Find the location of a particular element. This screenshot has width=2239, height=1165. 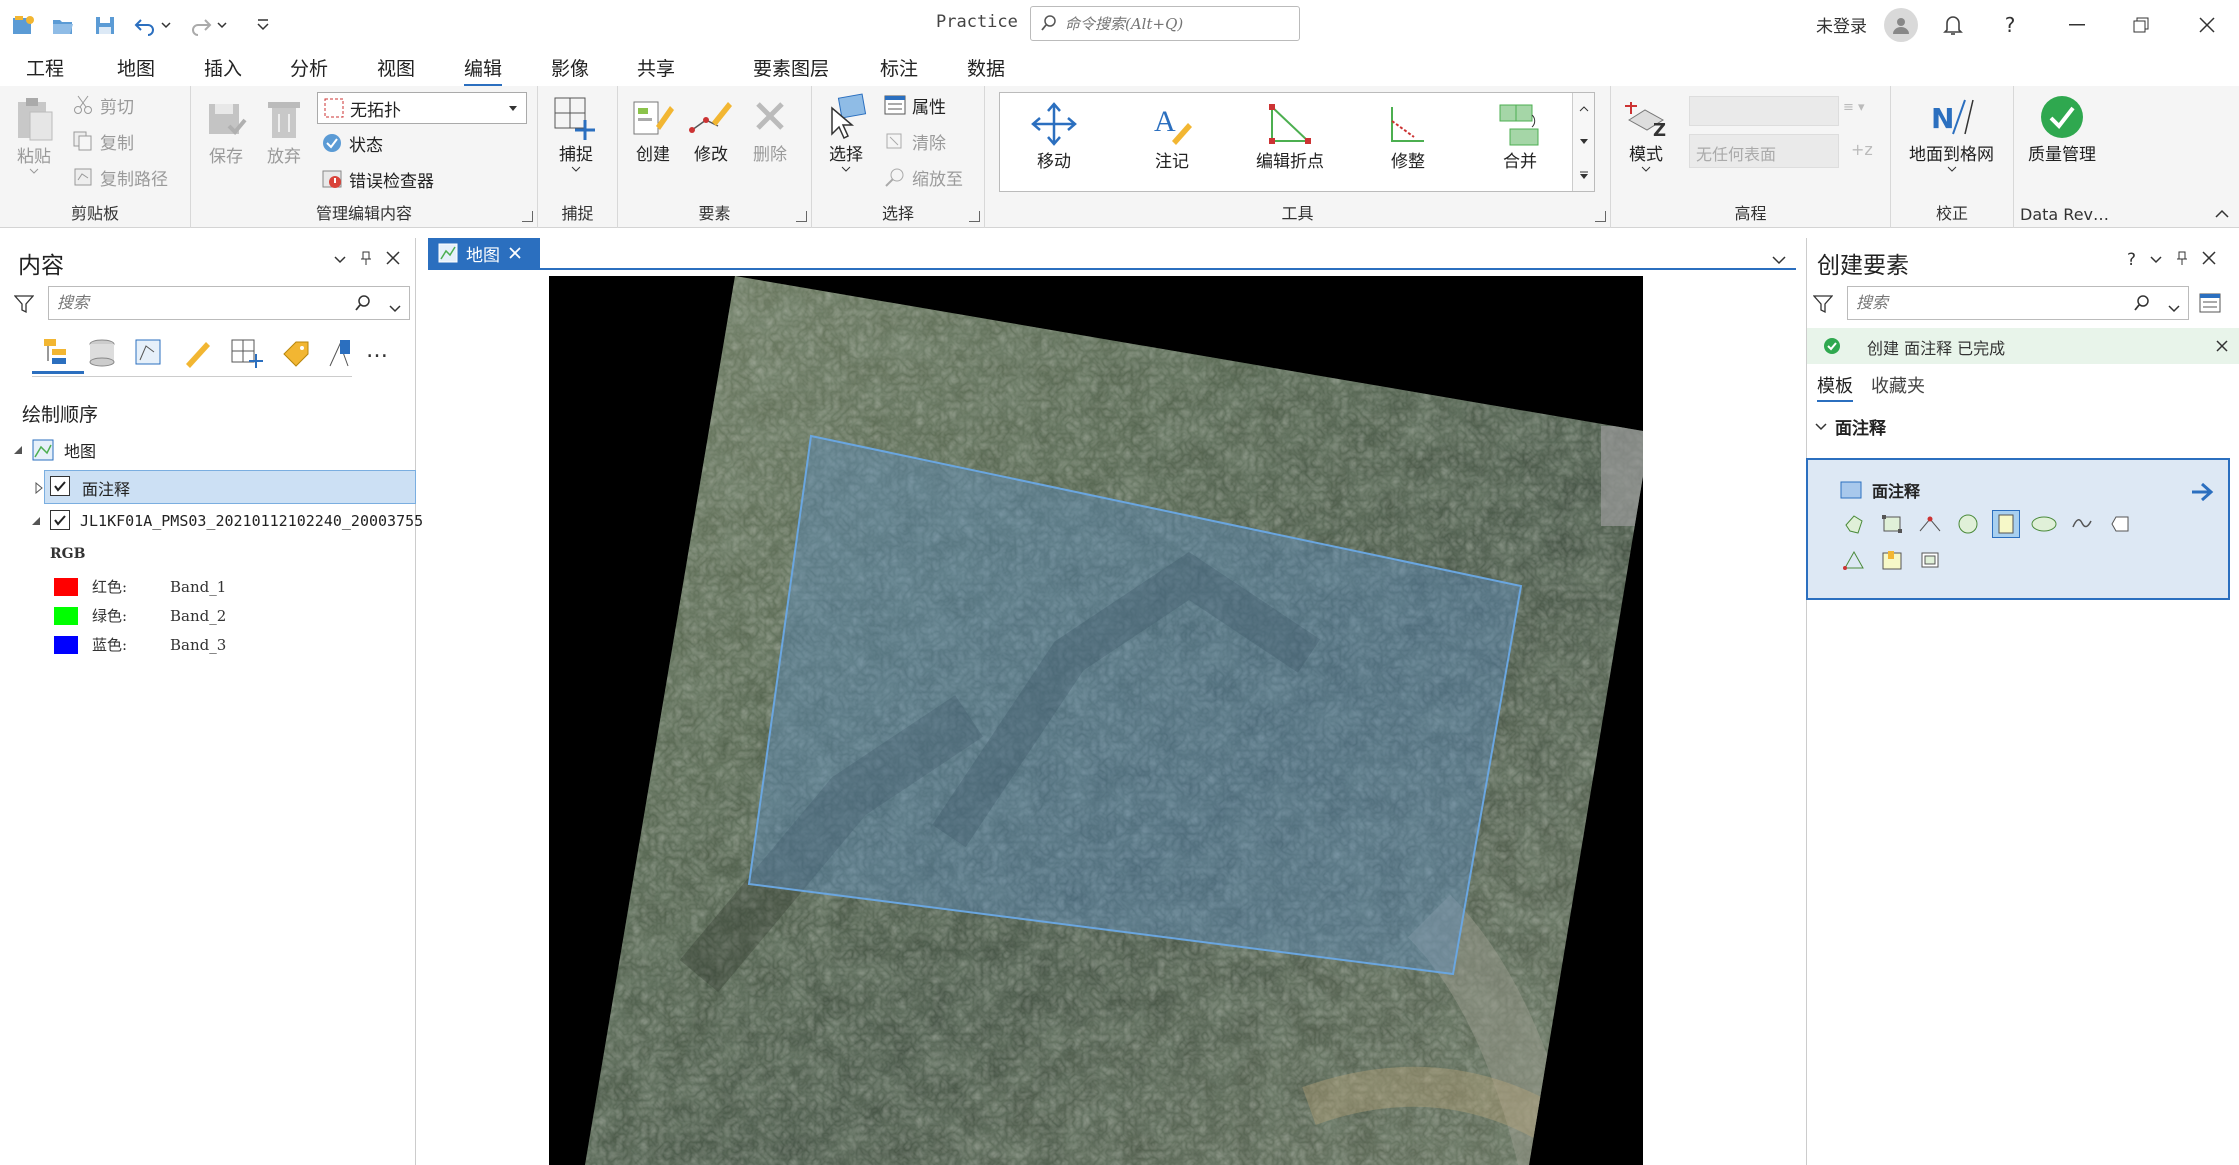

contents-search-box is located at coordinates (229, 303).